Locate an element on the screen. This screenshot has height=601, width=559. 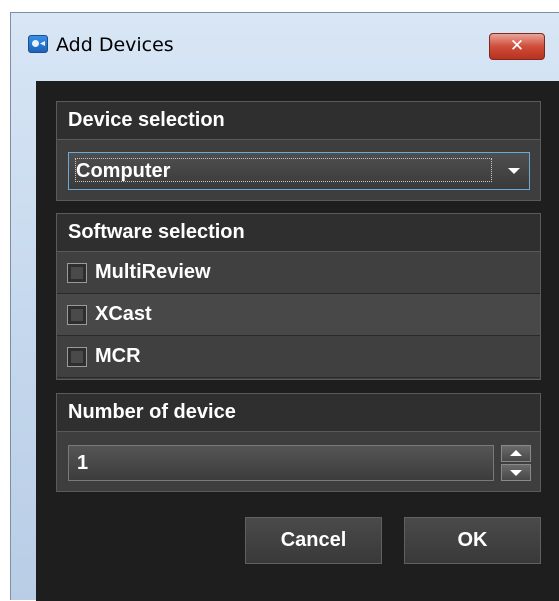
software-item-mcr: MCR is located at coordinates (298, 357).